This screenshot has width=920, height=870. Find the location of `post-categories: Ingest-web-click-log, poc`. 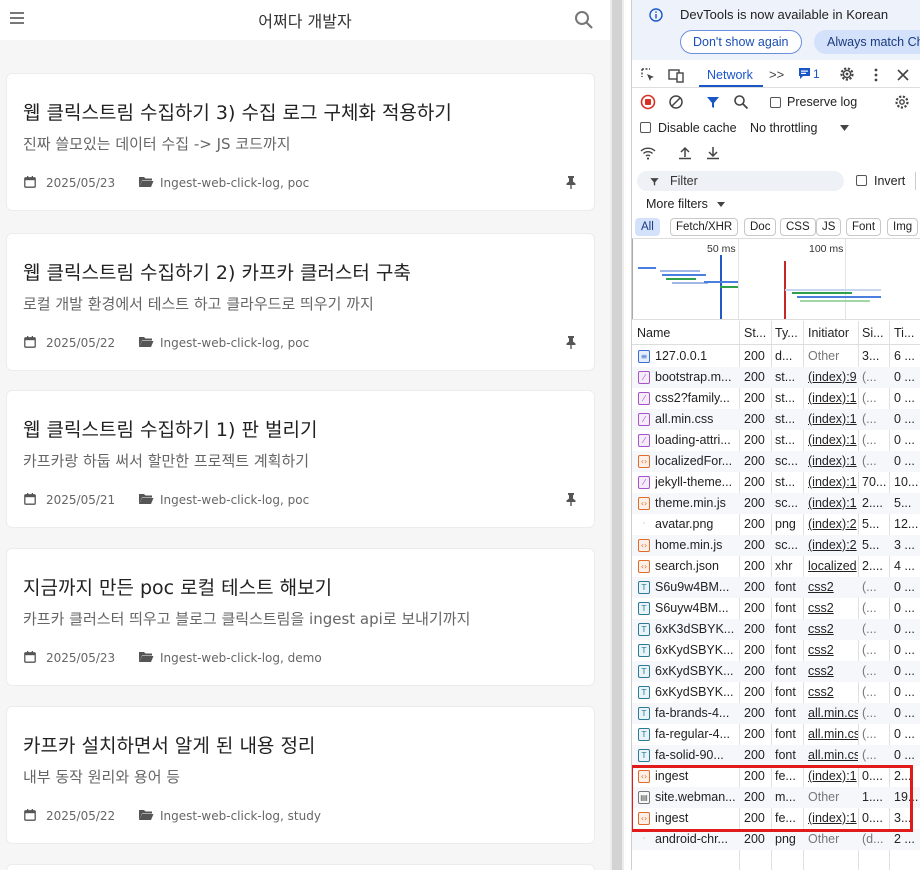

post-categories: Ingest-web-click-log, poc is located at coordinates (234, 183).